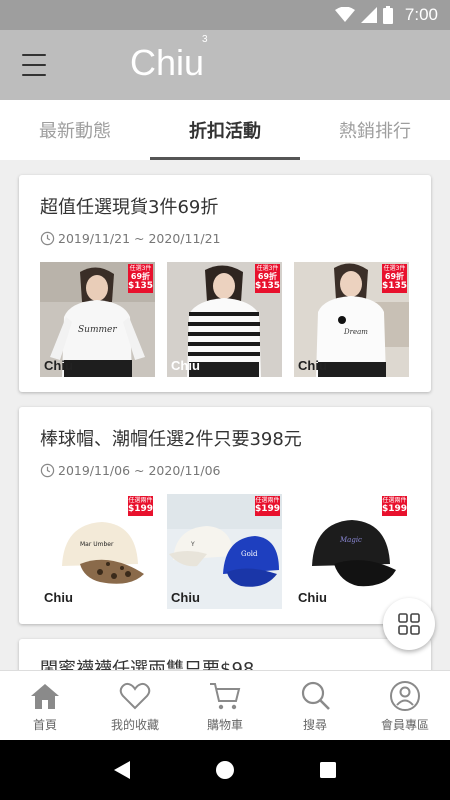  I want to click on app-bar: Chiu3, so click(225, 65).